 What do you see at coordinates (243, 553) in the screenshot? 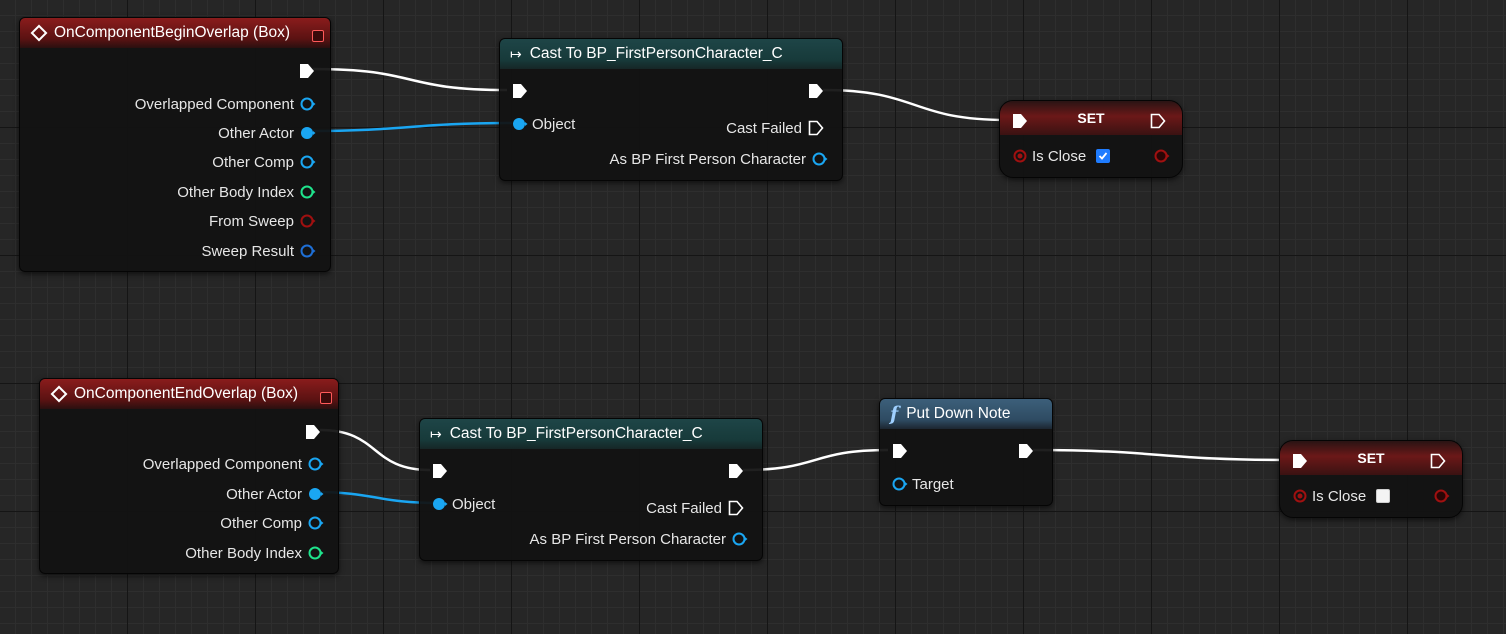
I see `pin-label: Other Body Index` at bounding box center [243, 553].